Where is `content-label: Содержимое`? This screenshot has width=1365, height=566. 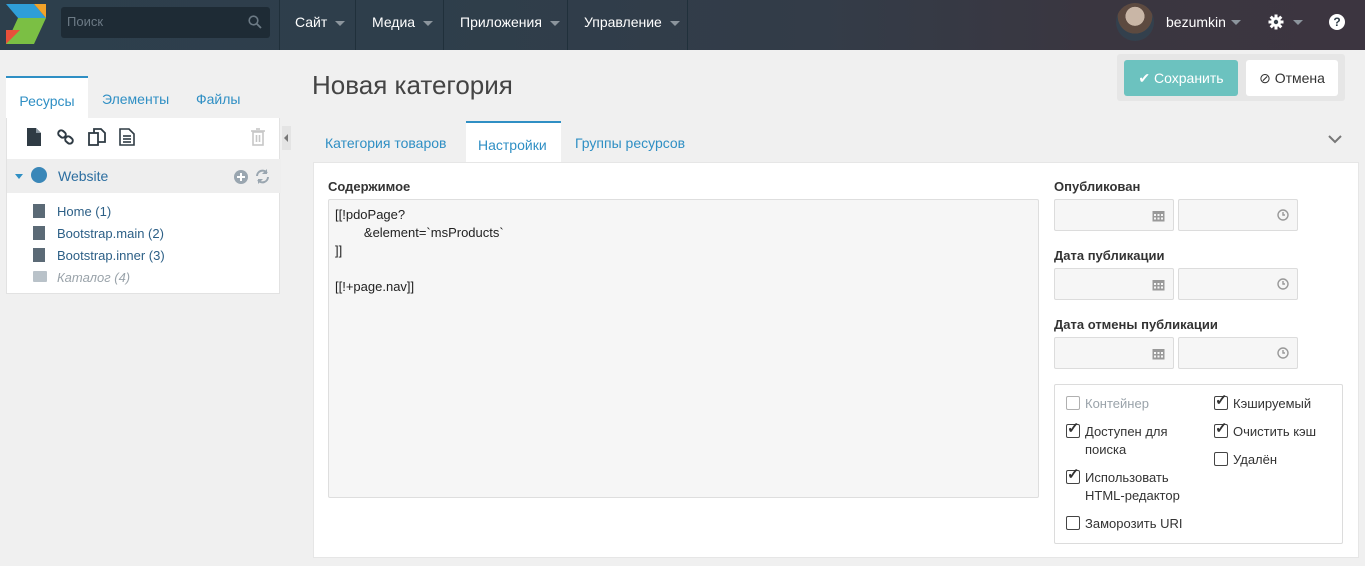
content-label: Содержимое is located at coordinates (369, 186).